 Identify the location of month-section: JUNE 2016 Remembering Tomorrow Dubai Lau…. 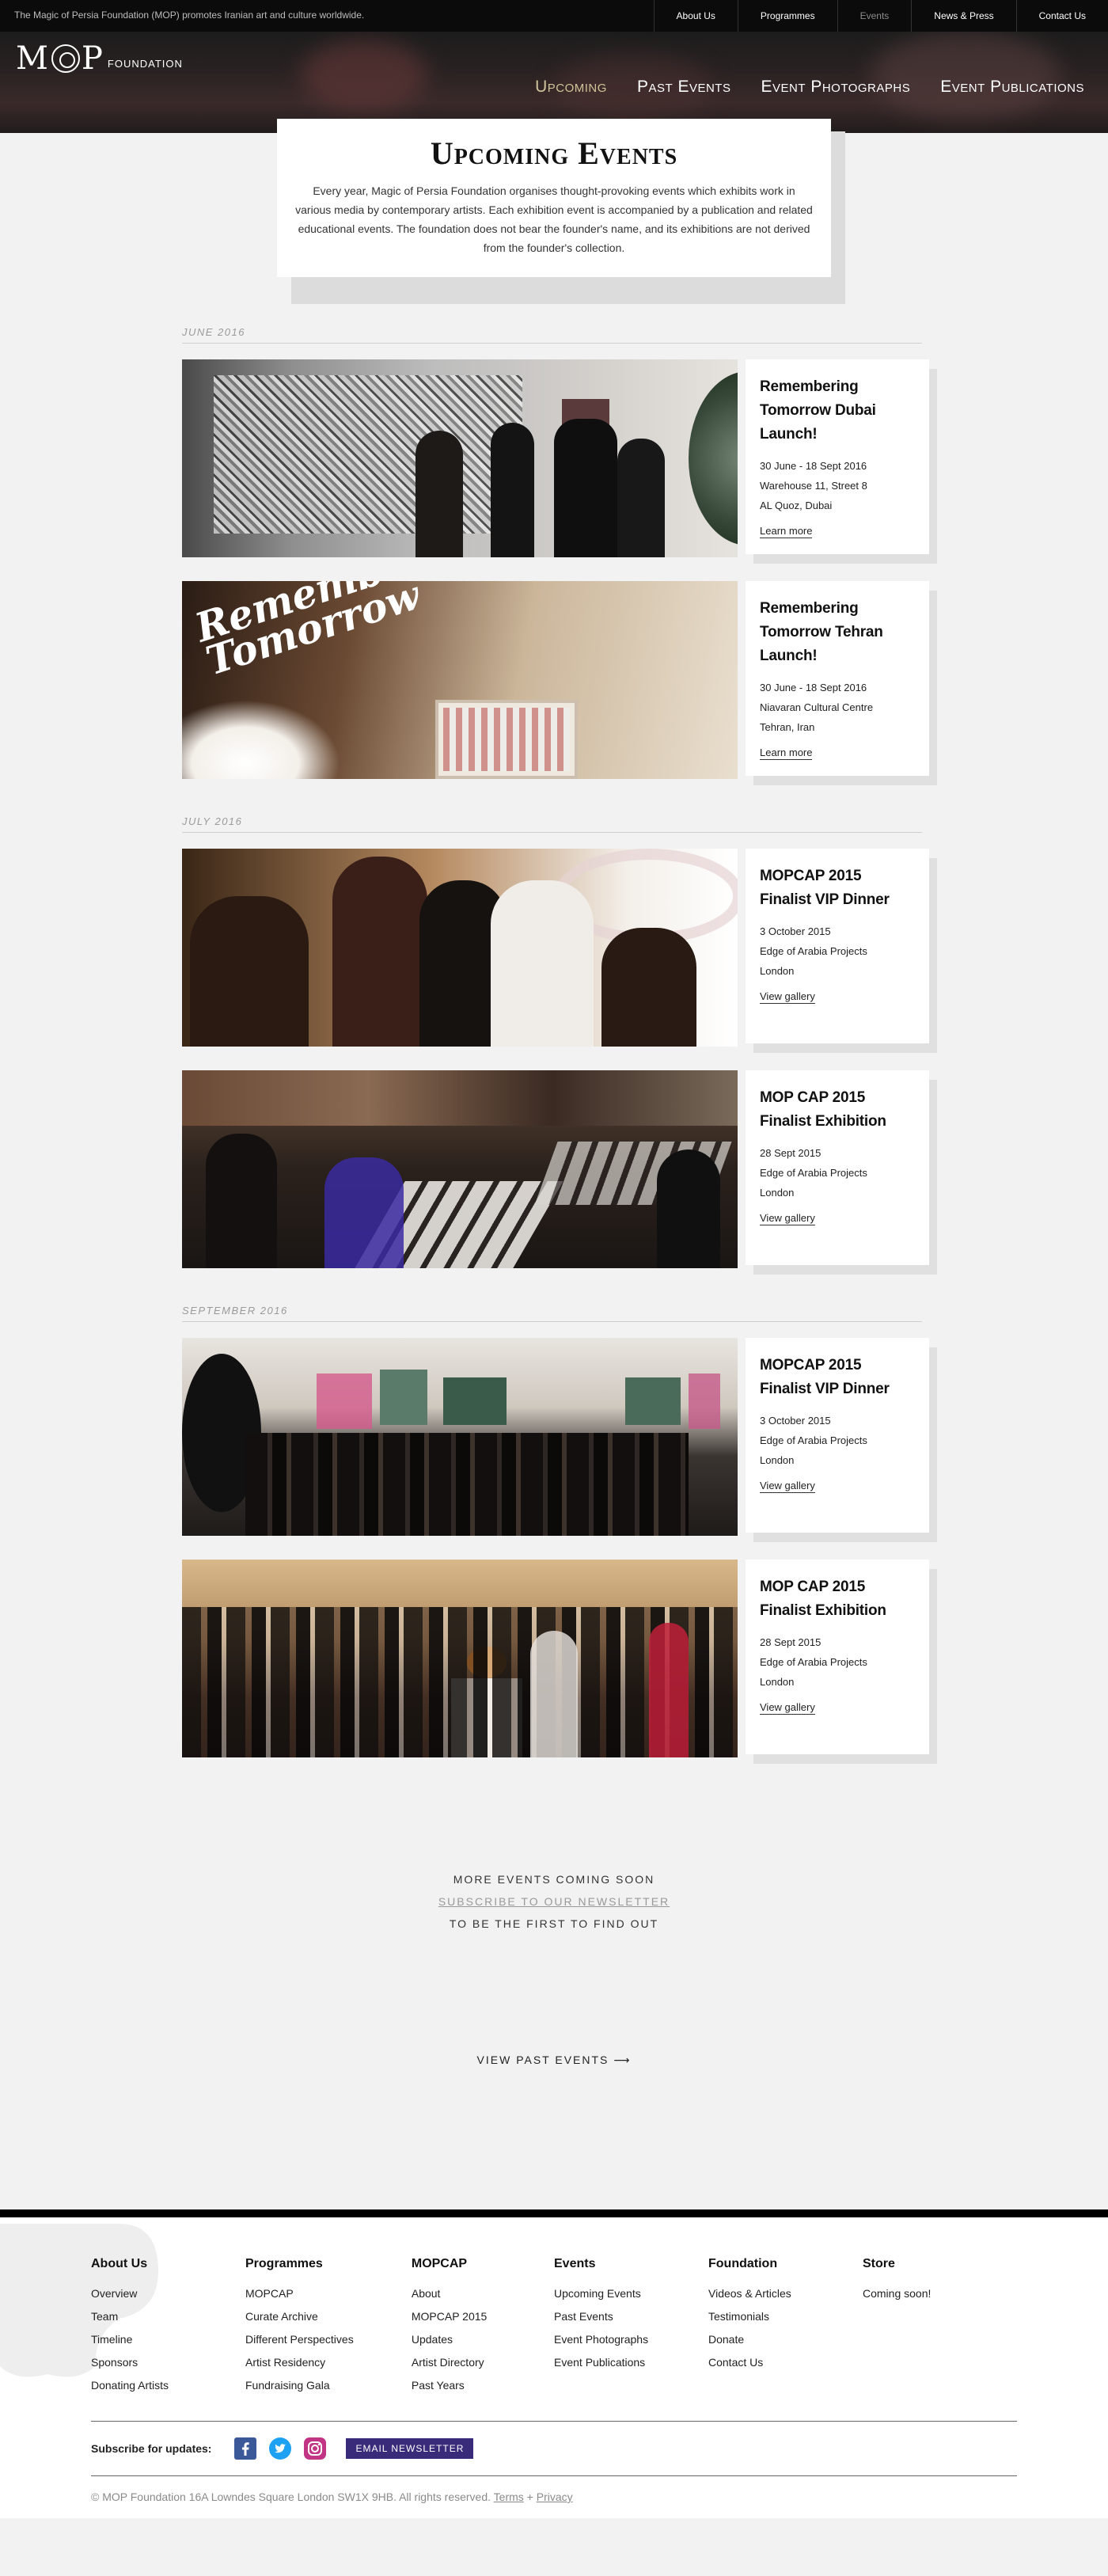
(559, 555).